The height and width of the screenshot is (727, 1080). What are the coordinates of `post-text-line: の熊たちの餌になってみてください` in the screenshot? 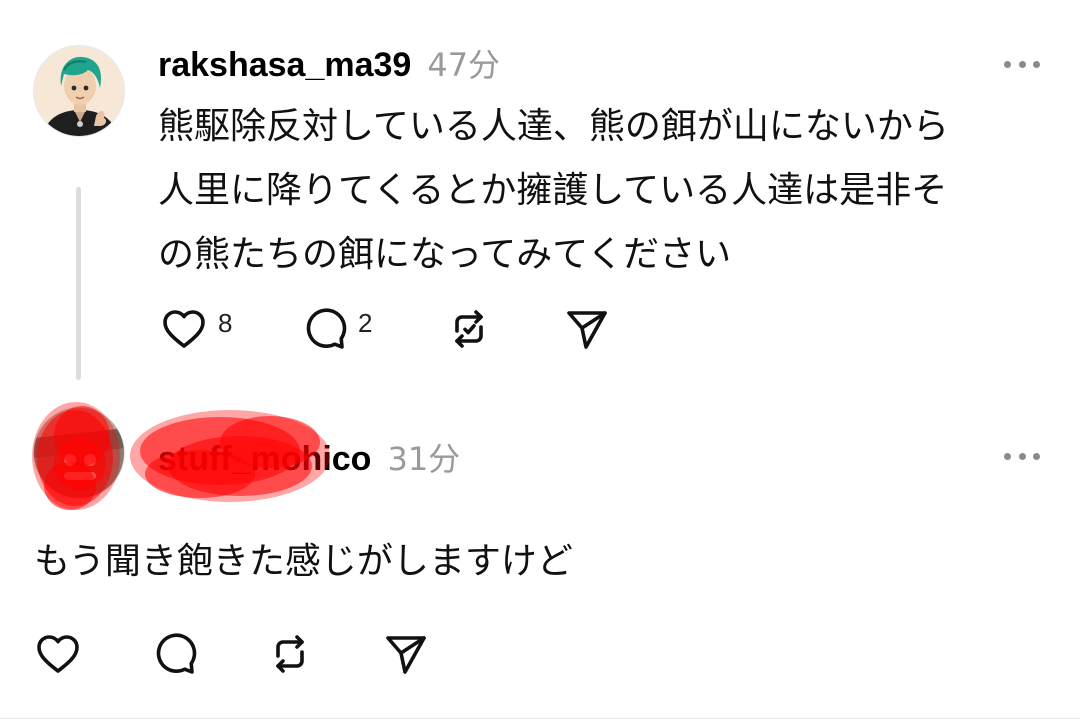 It's located at (445, 254).